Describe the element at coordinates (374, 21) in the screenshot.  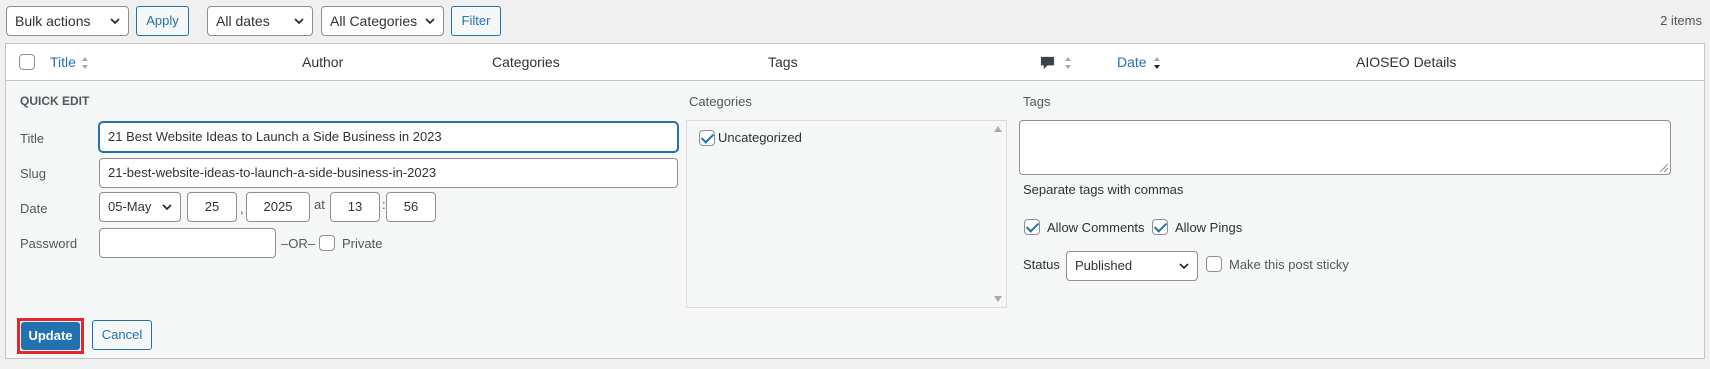
I see `categories-filter-label: All Categories` at that location.